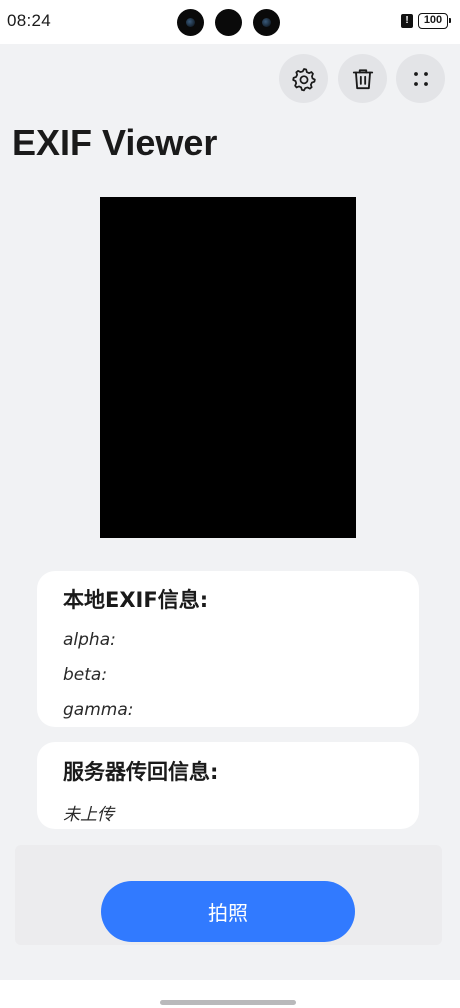 This screenshot has width=460, height=1008. Describe the element at coordinates (136, 600) in the screenshot. I see `local-exif-title: 本地EXIF信息:` at that location.